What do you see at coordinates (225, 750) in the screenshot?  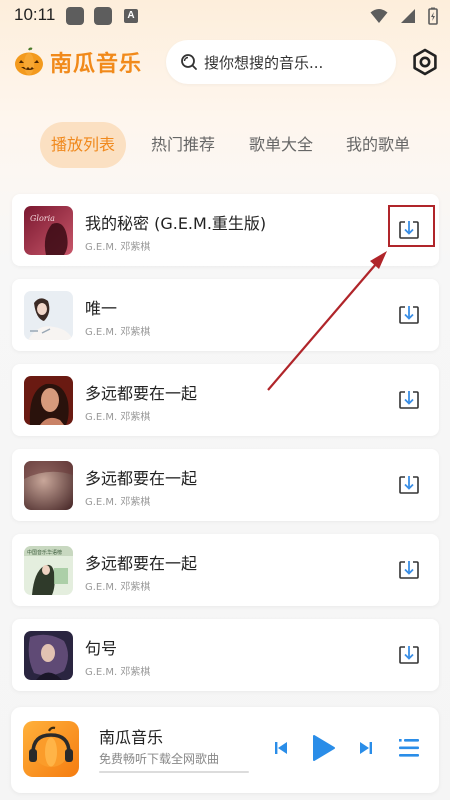 I see `mini-player: 南瓜音乐 免费畅听下载全网歌曲` at bounding box center [225, 750].